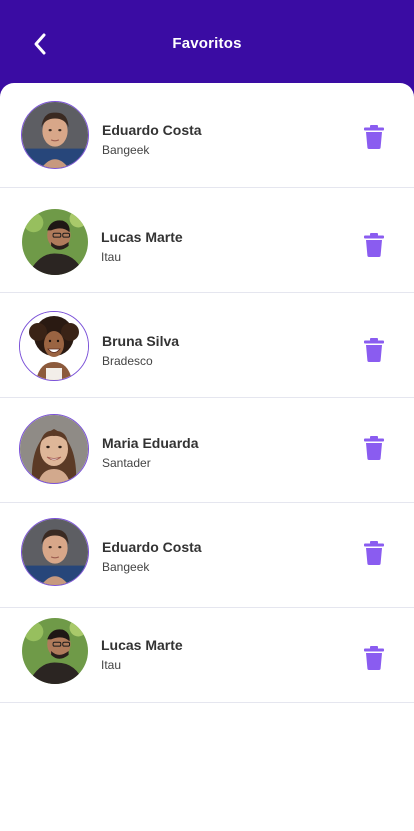 The width and height of the screenshot is (414, 831). I want to click on avatar-bruna-icon, so click(54, 346).